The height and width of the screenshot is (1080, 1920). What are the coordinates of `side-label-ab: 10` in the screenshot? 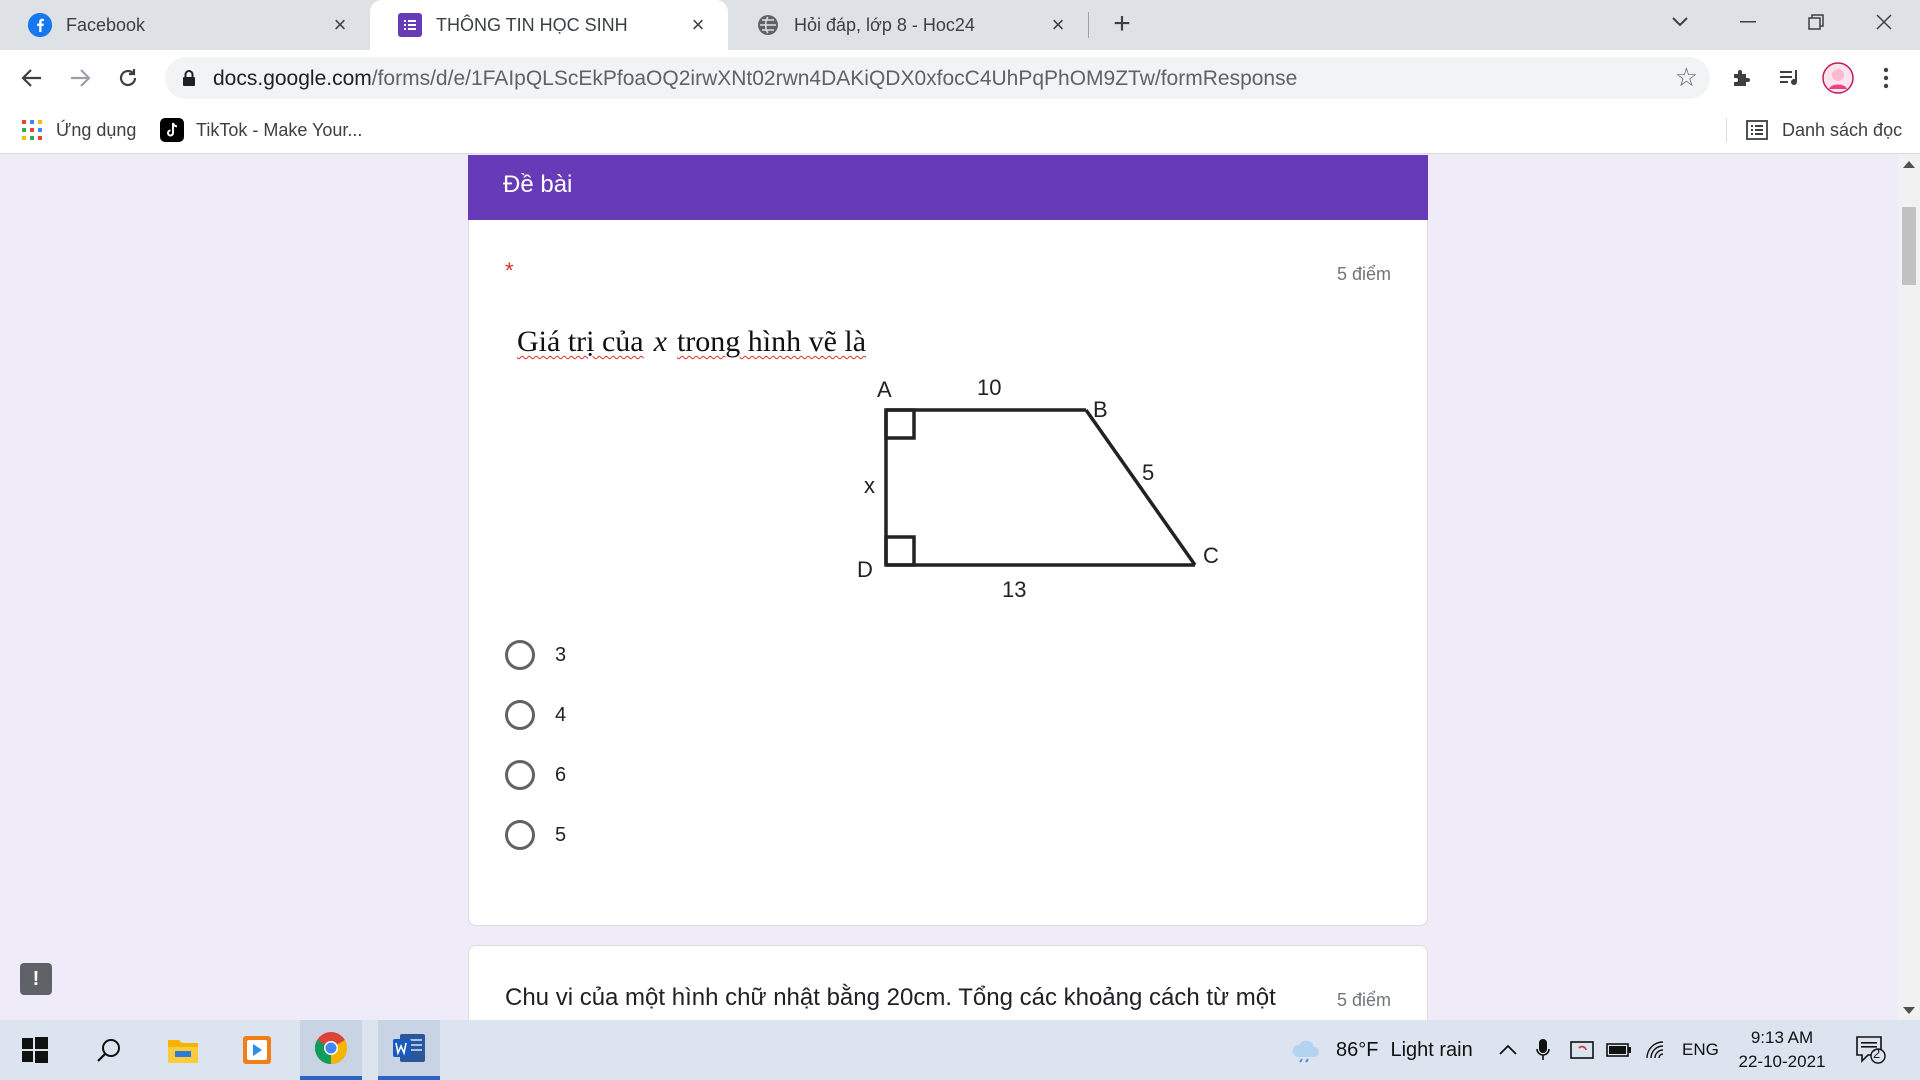 It's located at (989, 387).